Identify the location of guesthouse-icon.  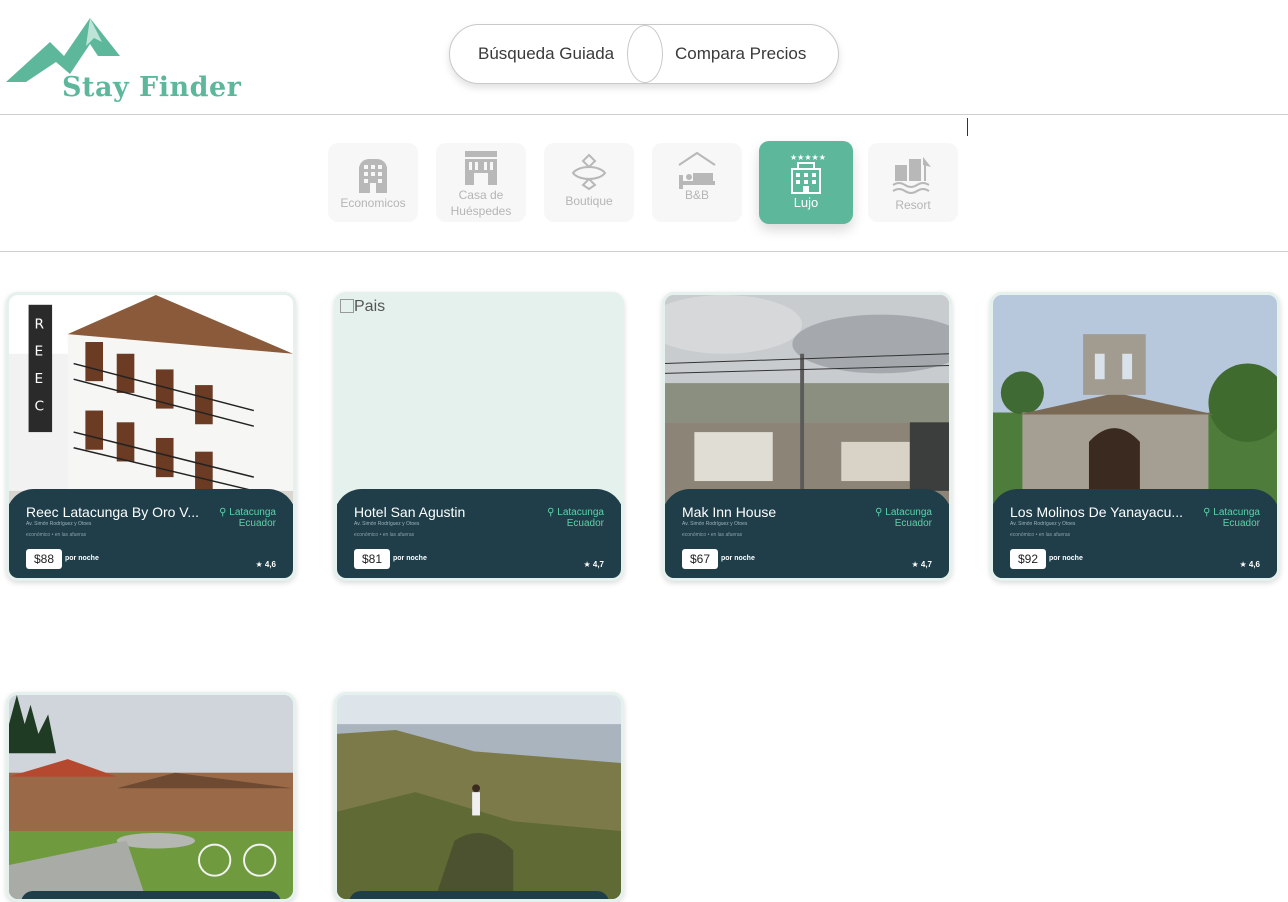
(481, 168).